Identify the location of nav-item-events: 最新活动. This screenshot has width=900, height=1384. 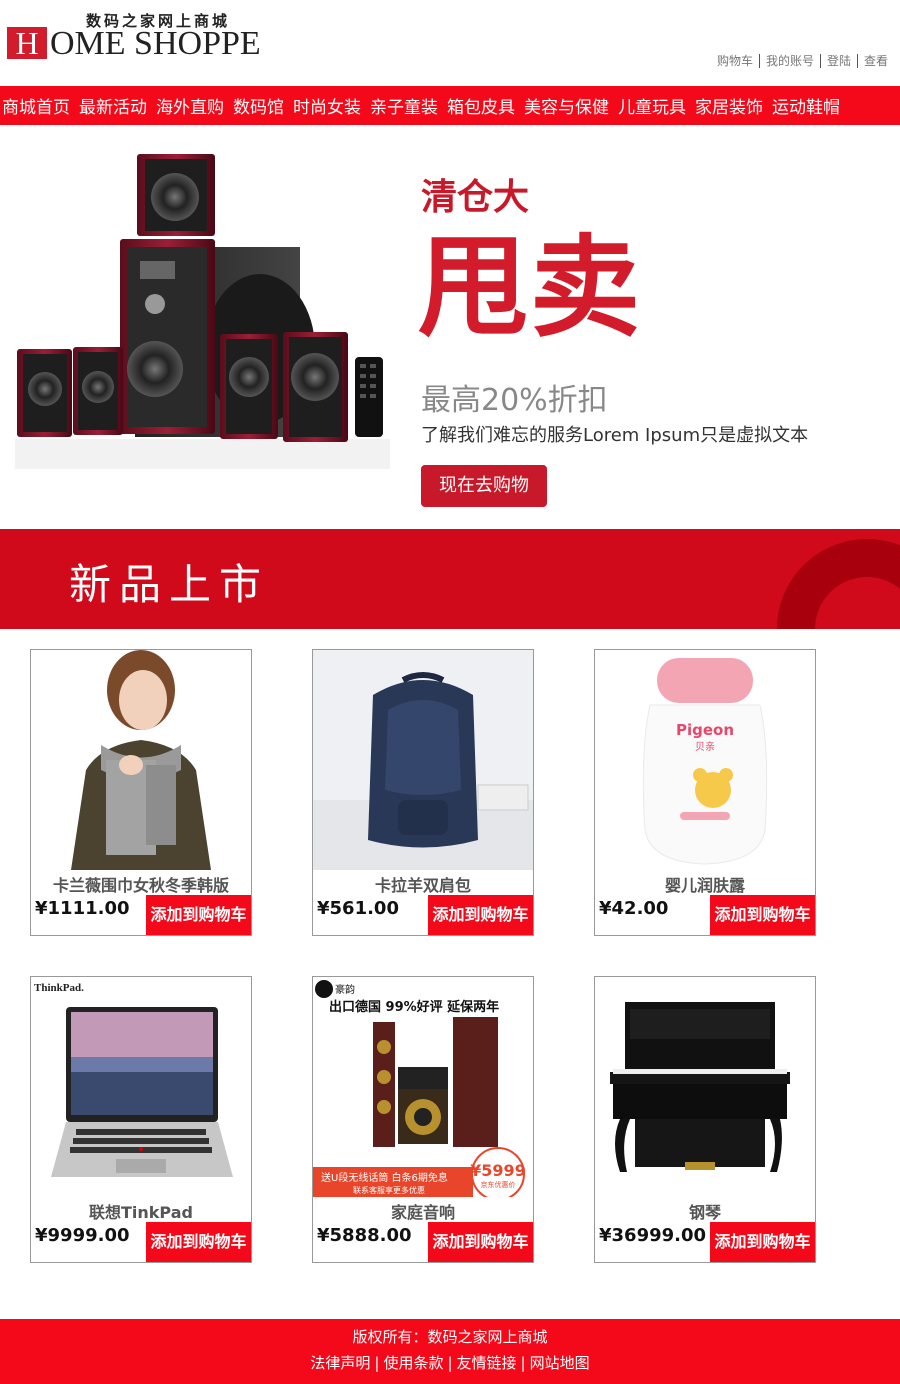
(112, 105).